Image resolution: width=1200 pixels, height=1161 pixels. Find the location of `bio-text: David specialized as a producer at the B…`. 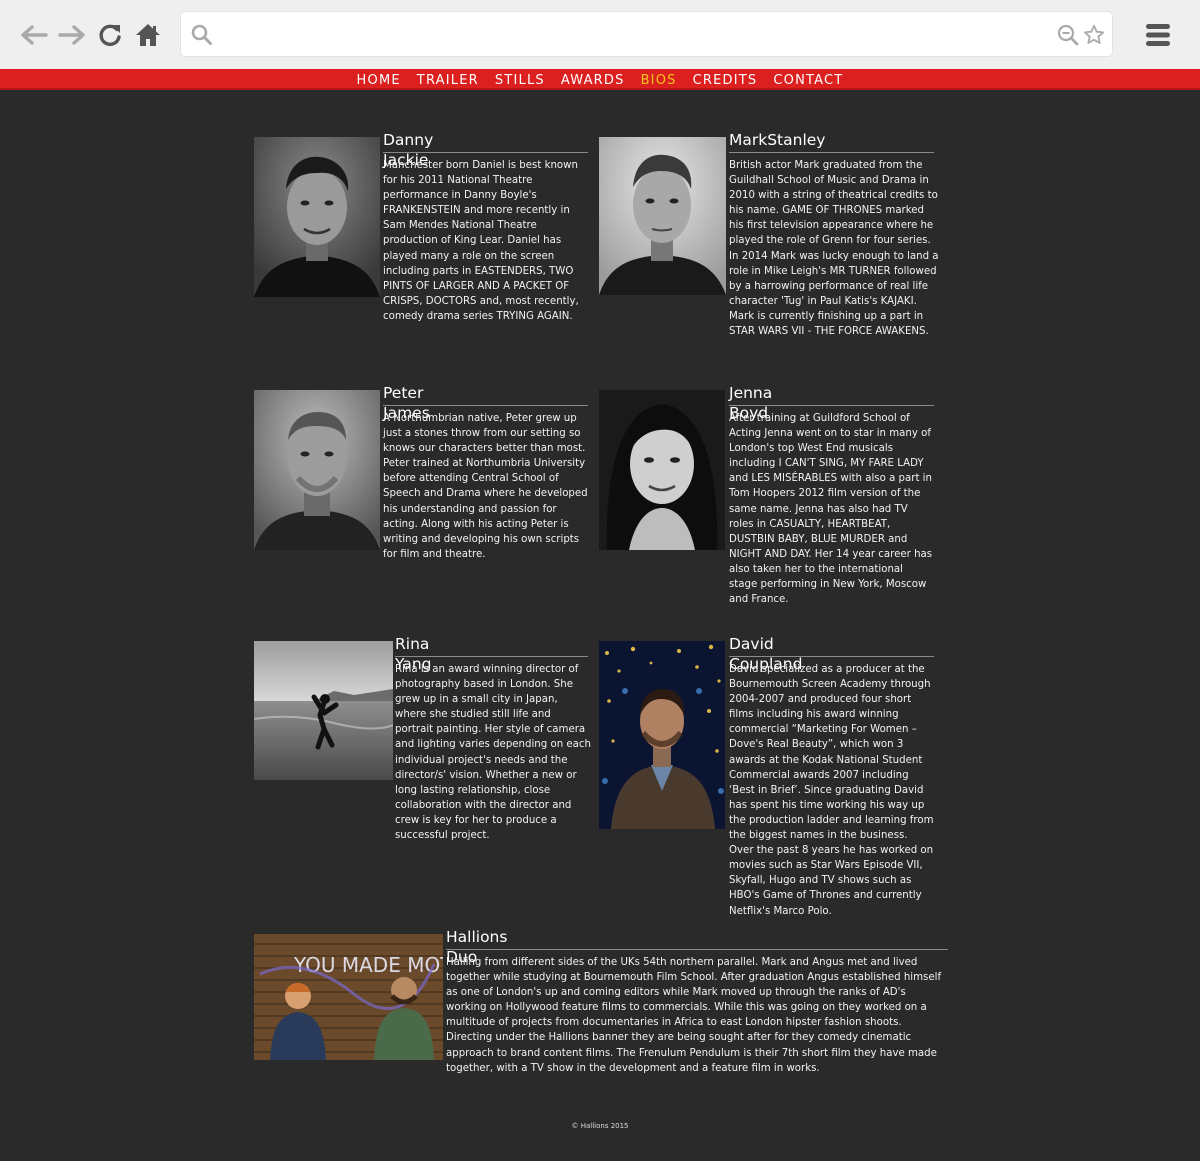

bio-text: David specialized as a producer at the B… is located at coordinates (831, 790).